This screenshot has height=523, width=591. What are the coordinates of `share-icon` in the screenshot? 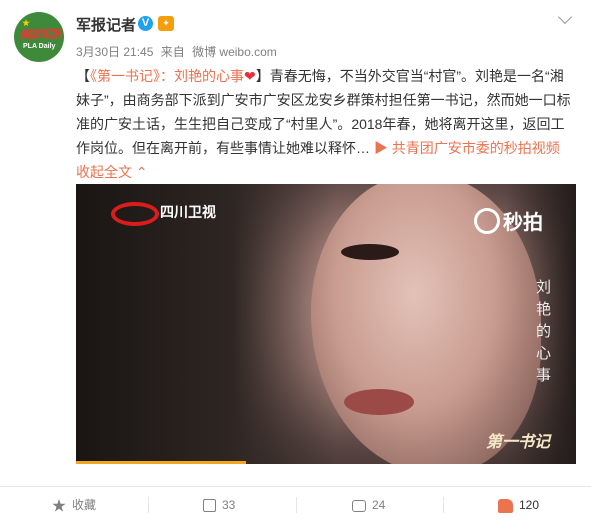 It's located at (209, 506).